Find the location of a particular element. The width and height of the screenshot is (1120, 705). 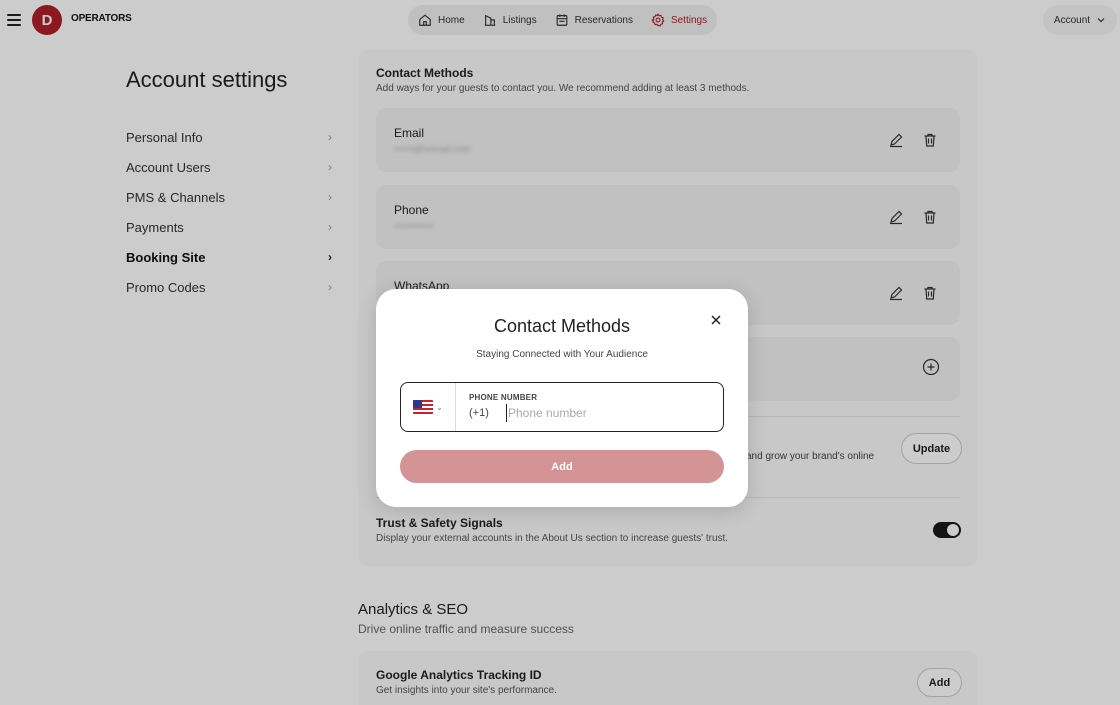

chevron-down-icon: ⌄ is located at coordinates (439, 407).